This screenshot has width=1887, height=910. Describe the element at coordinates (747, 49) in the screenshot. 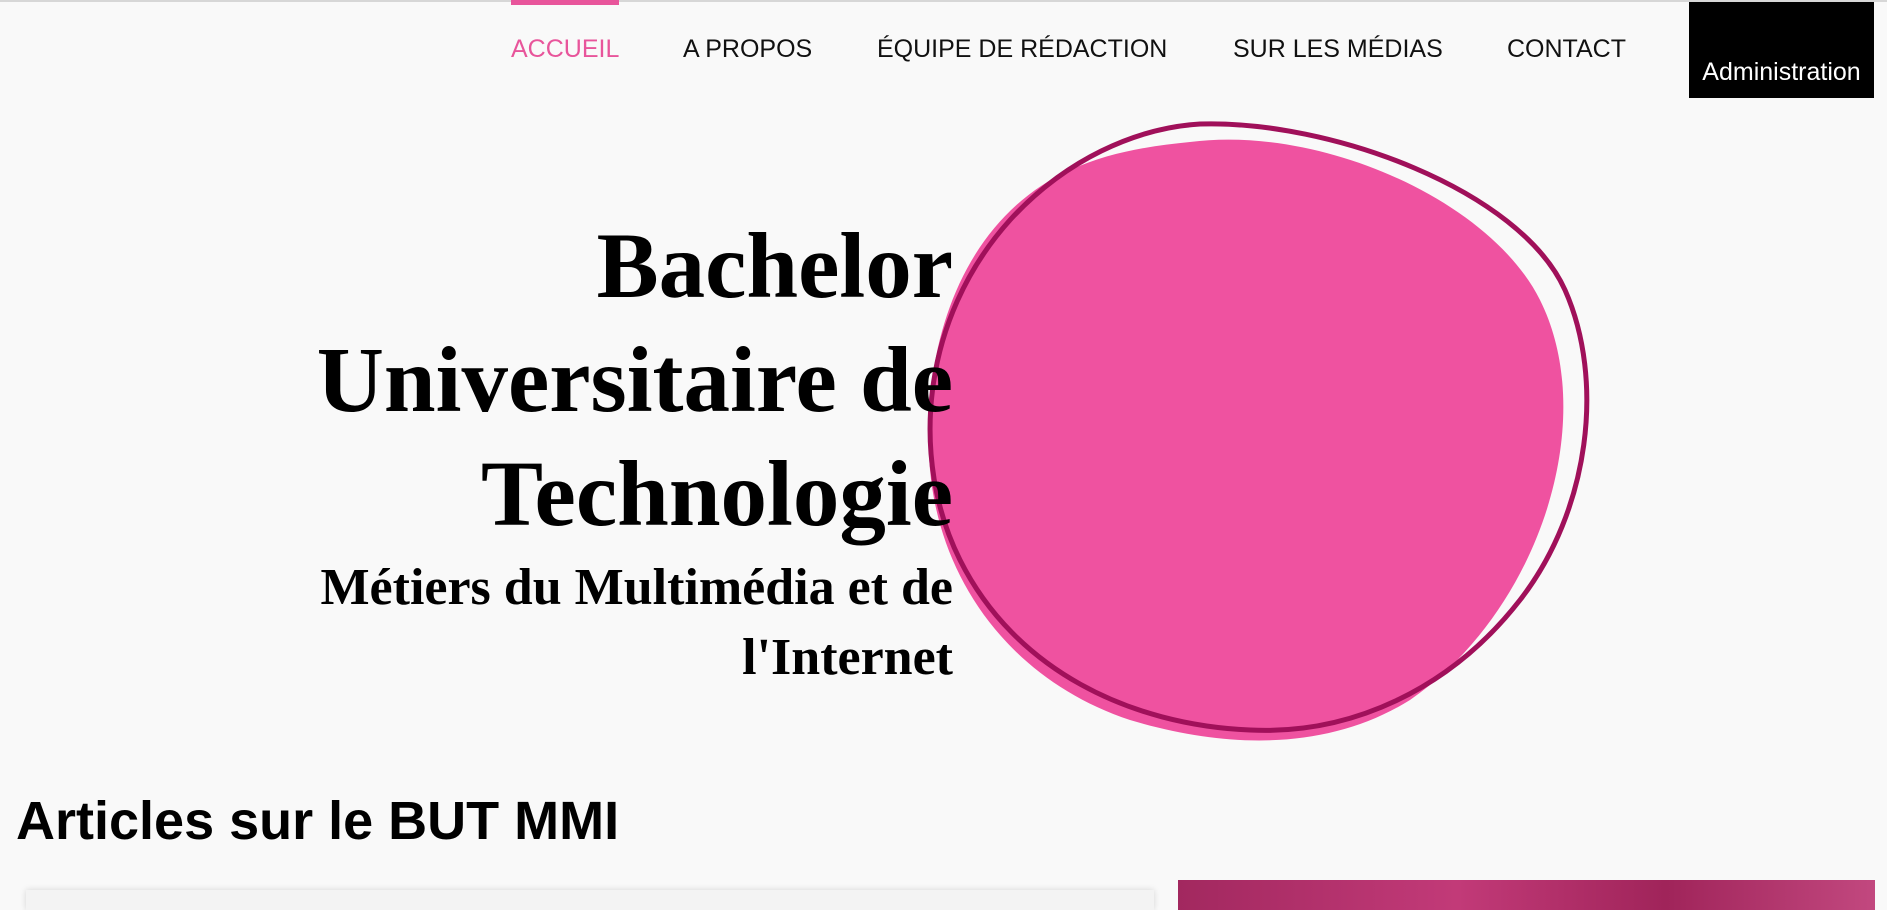

I see `nav-item-a-propos: A PROPOS` at that location.